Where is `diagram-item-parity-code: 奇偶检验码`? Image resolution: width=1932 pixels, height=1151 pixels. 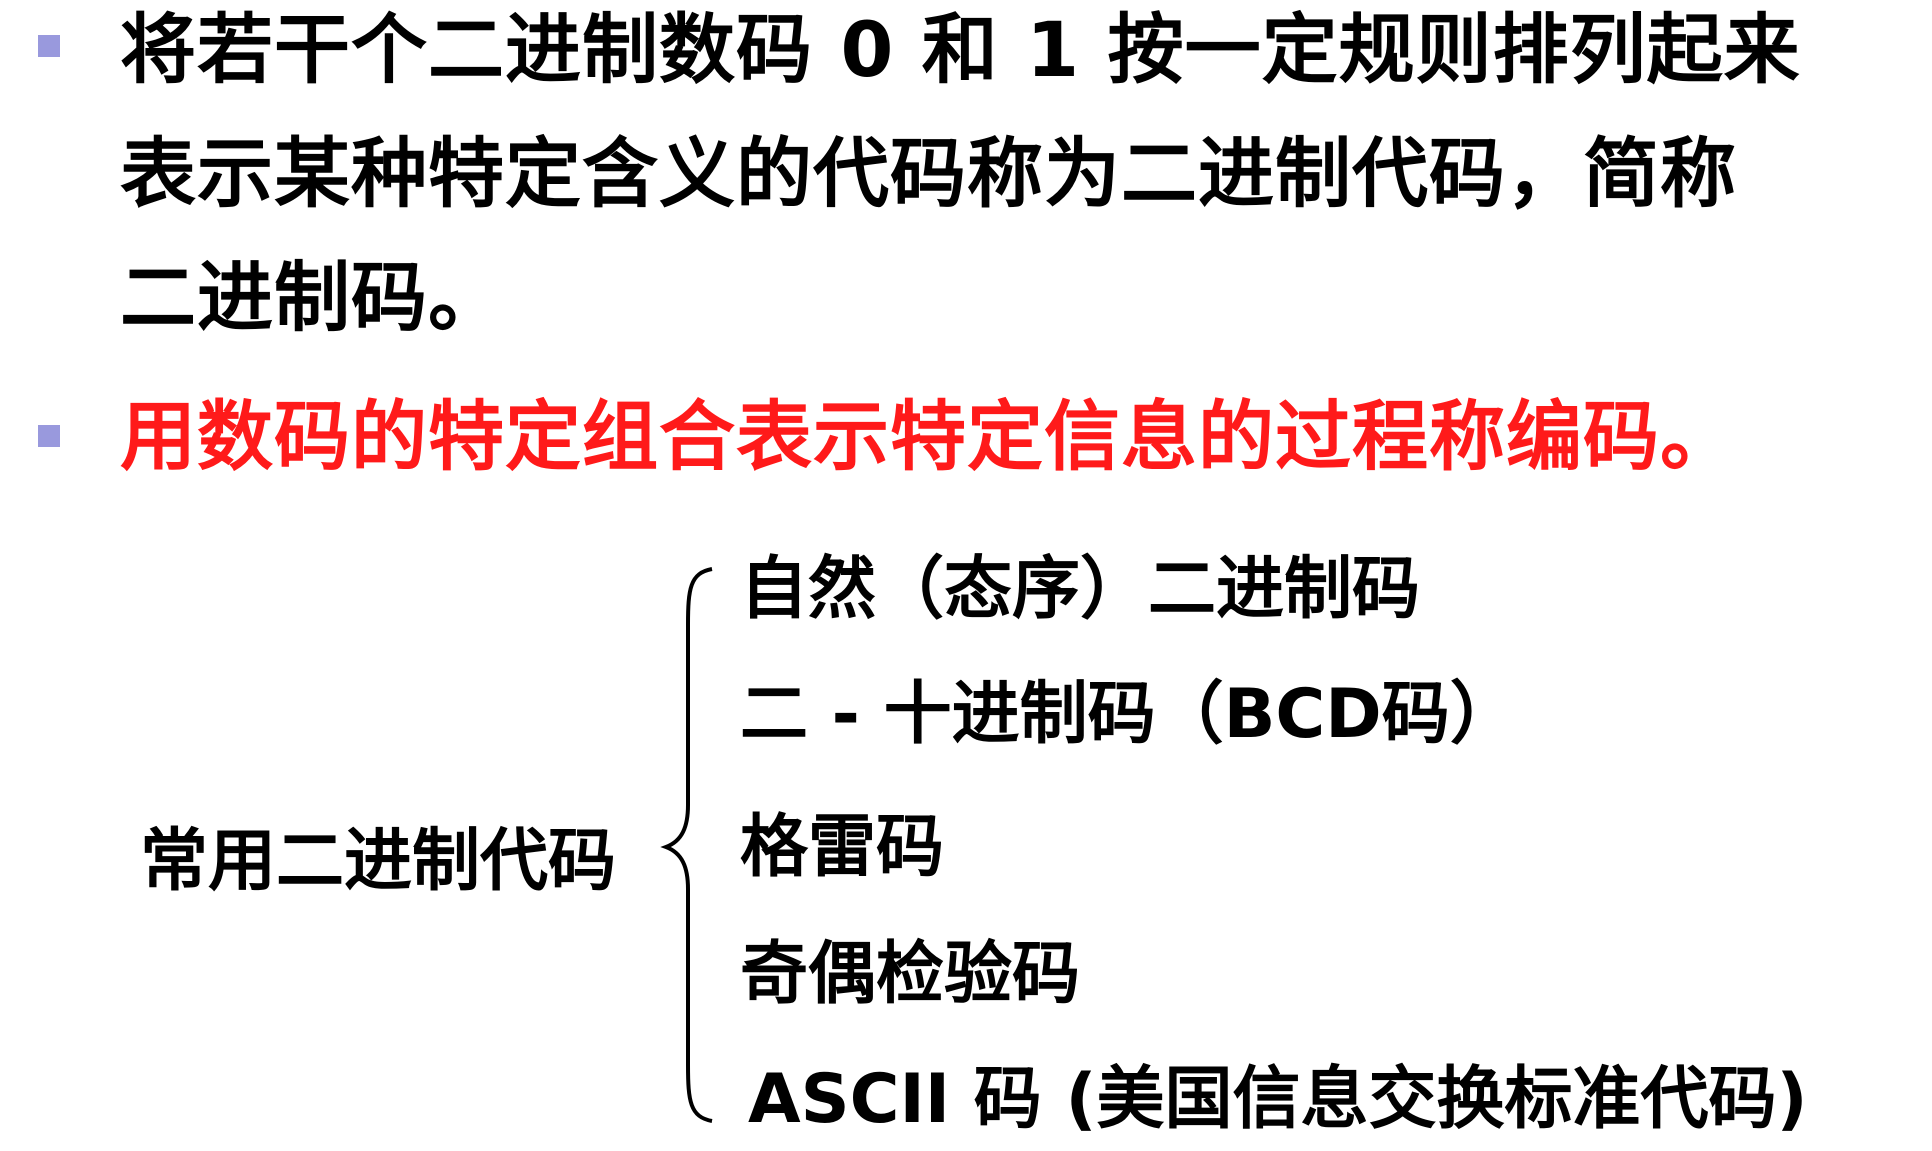
diagram-item-parity-code: 奇偶检验码 is located at coordinates (910, 974).